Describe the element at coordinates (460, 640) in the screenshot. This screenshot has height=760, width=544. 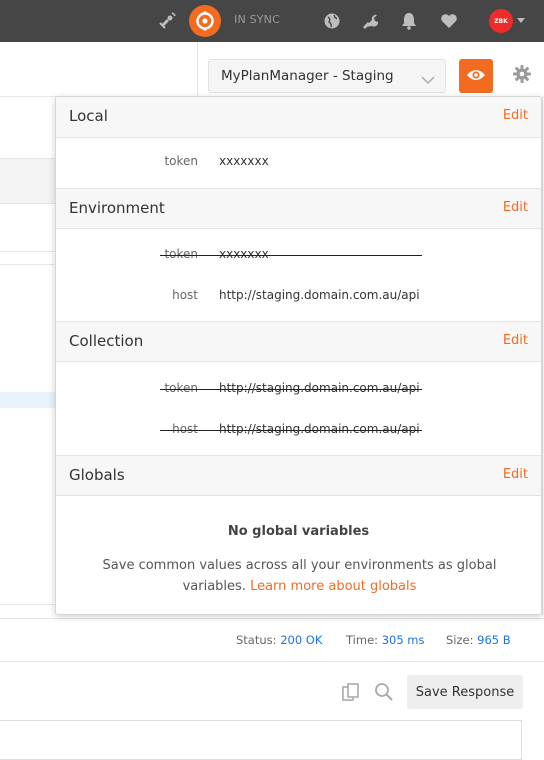
I see `size-label: Size:` at that location.